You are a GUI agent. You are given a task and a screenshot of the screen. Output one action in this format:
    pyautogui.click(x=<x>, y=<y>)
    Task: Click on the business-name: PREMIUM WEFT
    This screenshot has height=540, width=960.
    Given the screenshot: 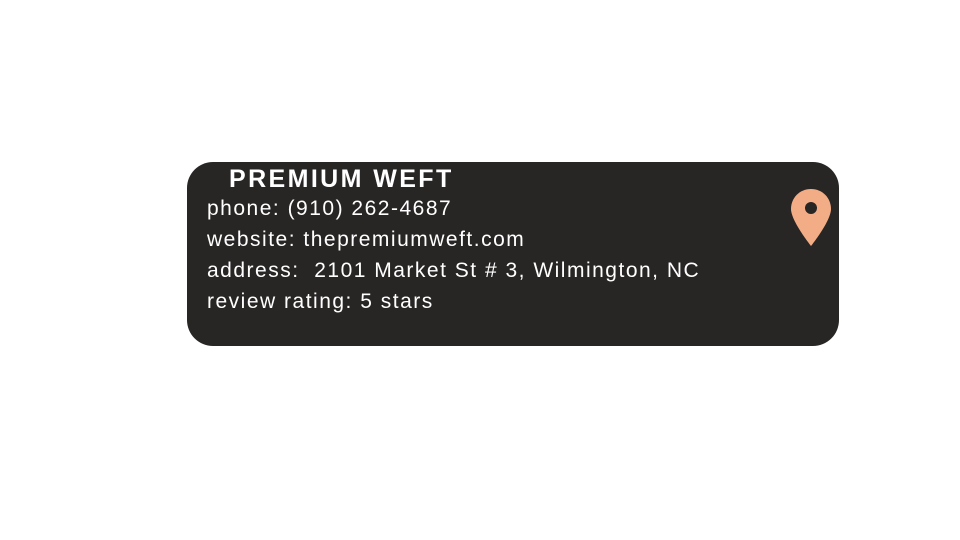 What is the action you would take?
    pyautogui.click(x=341, y=179)
    